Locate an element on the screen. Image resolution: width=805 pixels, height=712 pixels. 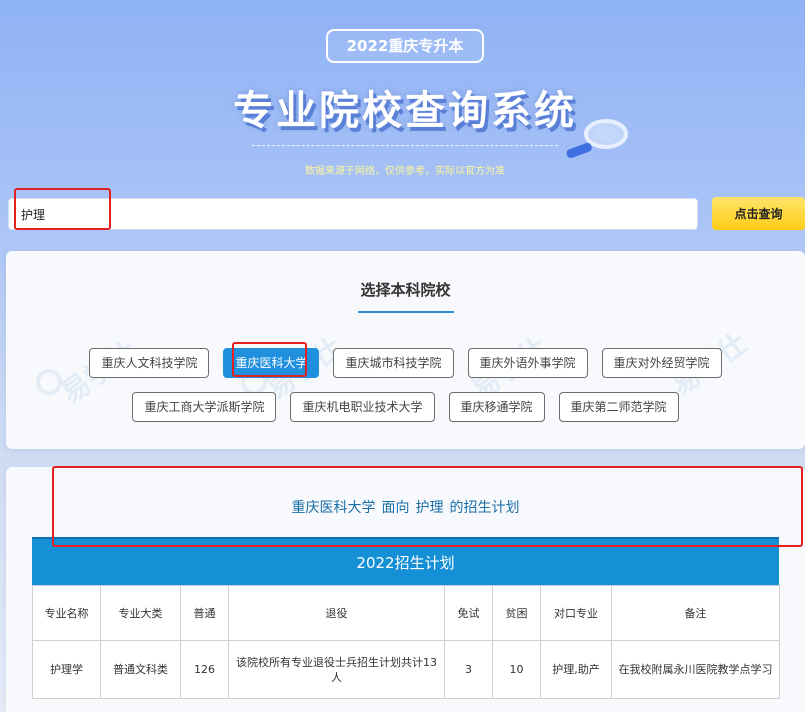
table-header-row: 专业名称 专业大类 普通 退役 免试 贫困 对口专业 备注 is located at coordinates (406, 613).